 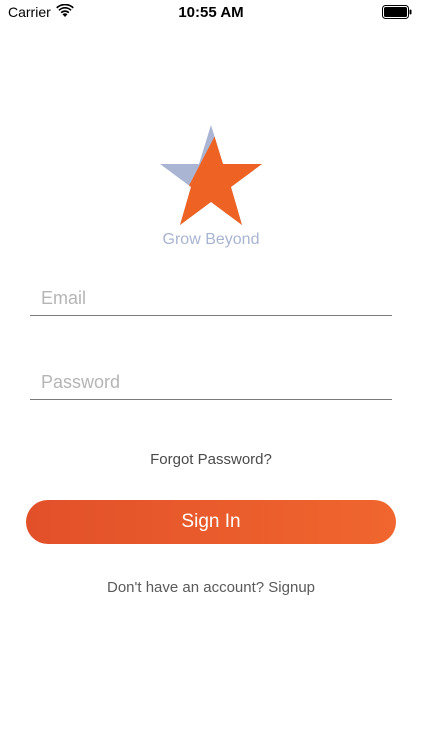 I want to click on battery-icon, so click(x=397, y=12).